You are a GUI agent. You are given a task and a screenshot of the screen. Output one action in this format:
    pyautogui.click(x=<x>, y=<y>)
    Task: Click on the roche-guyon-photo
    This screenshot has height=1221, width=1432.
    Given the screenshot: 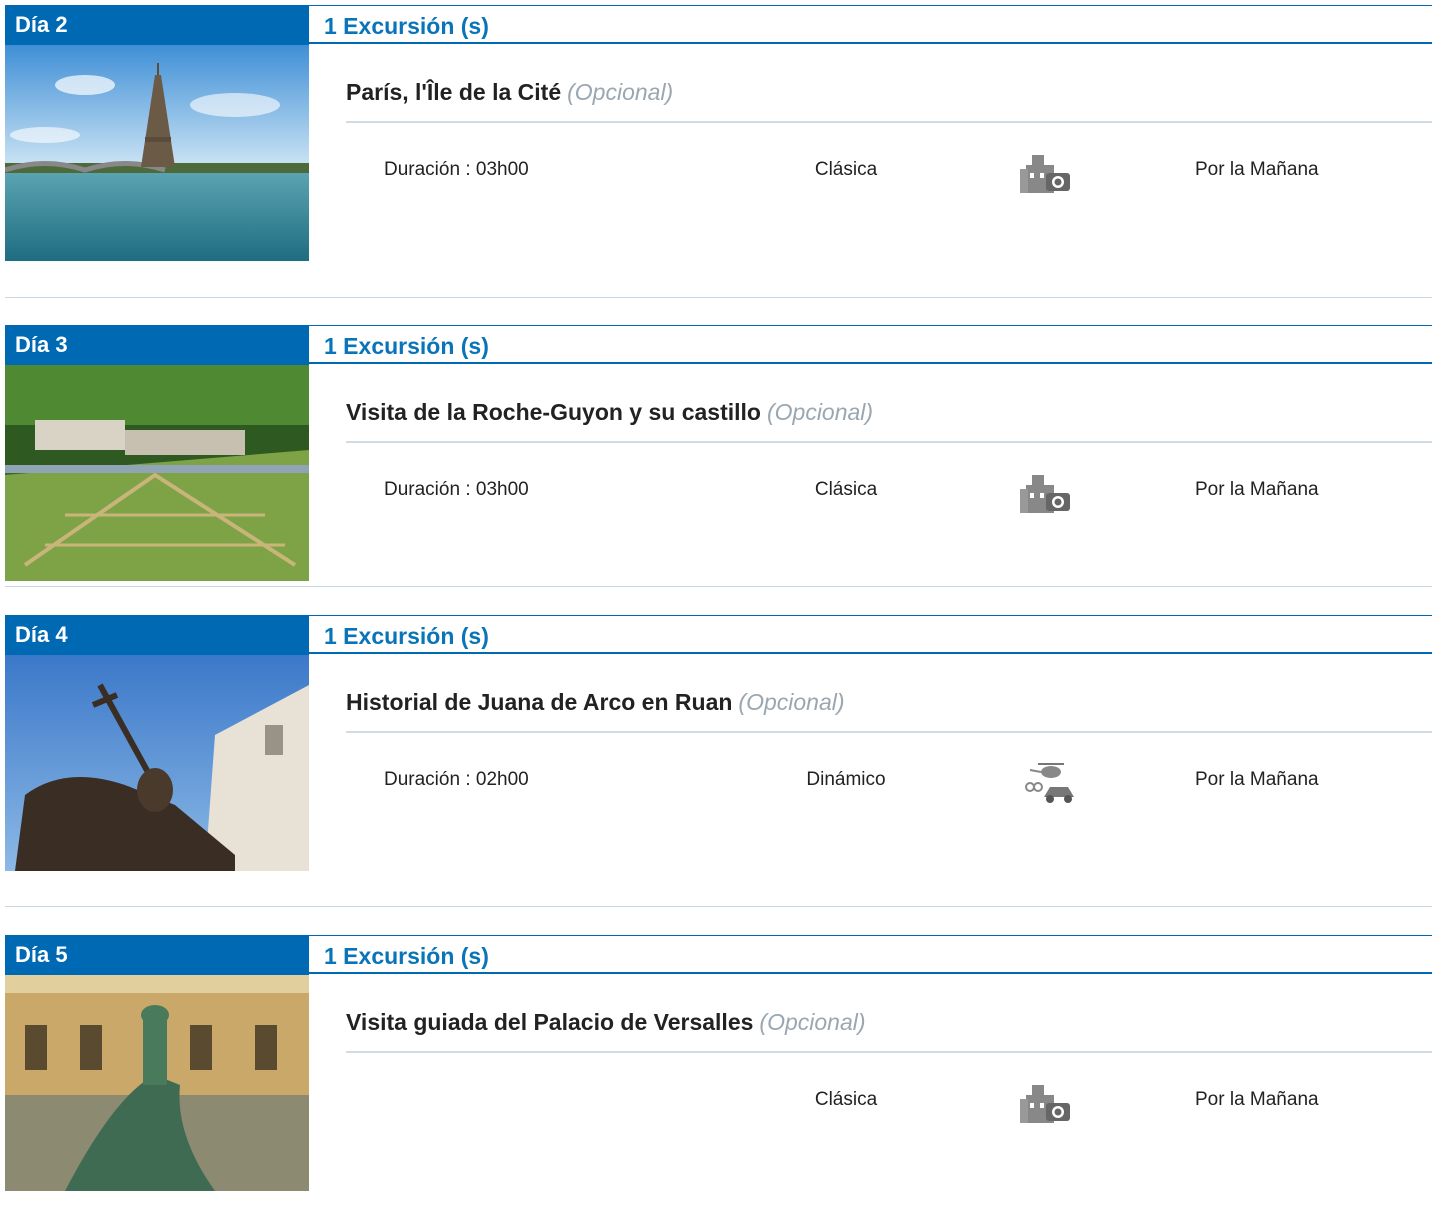 What is the action you would take?
    pyautogui.click(x=157, y=473)
    